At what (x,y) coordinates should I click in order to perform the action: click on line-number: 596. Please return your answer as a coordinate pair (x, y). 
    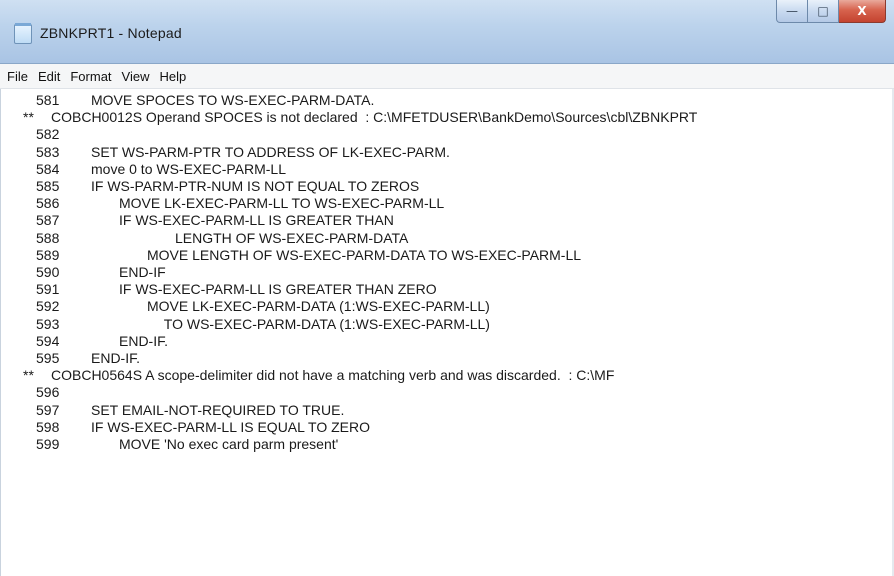
    Looking at the image, I should click on (48, 392).